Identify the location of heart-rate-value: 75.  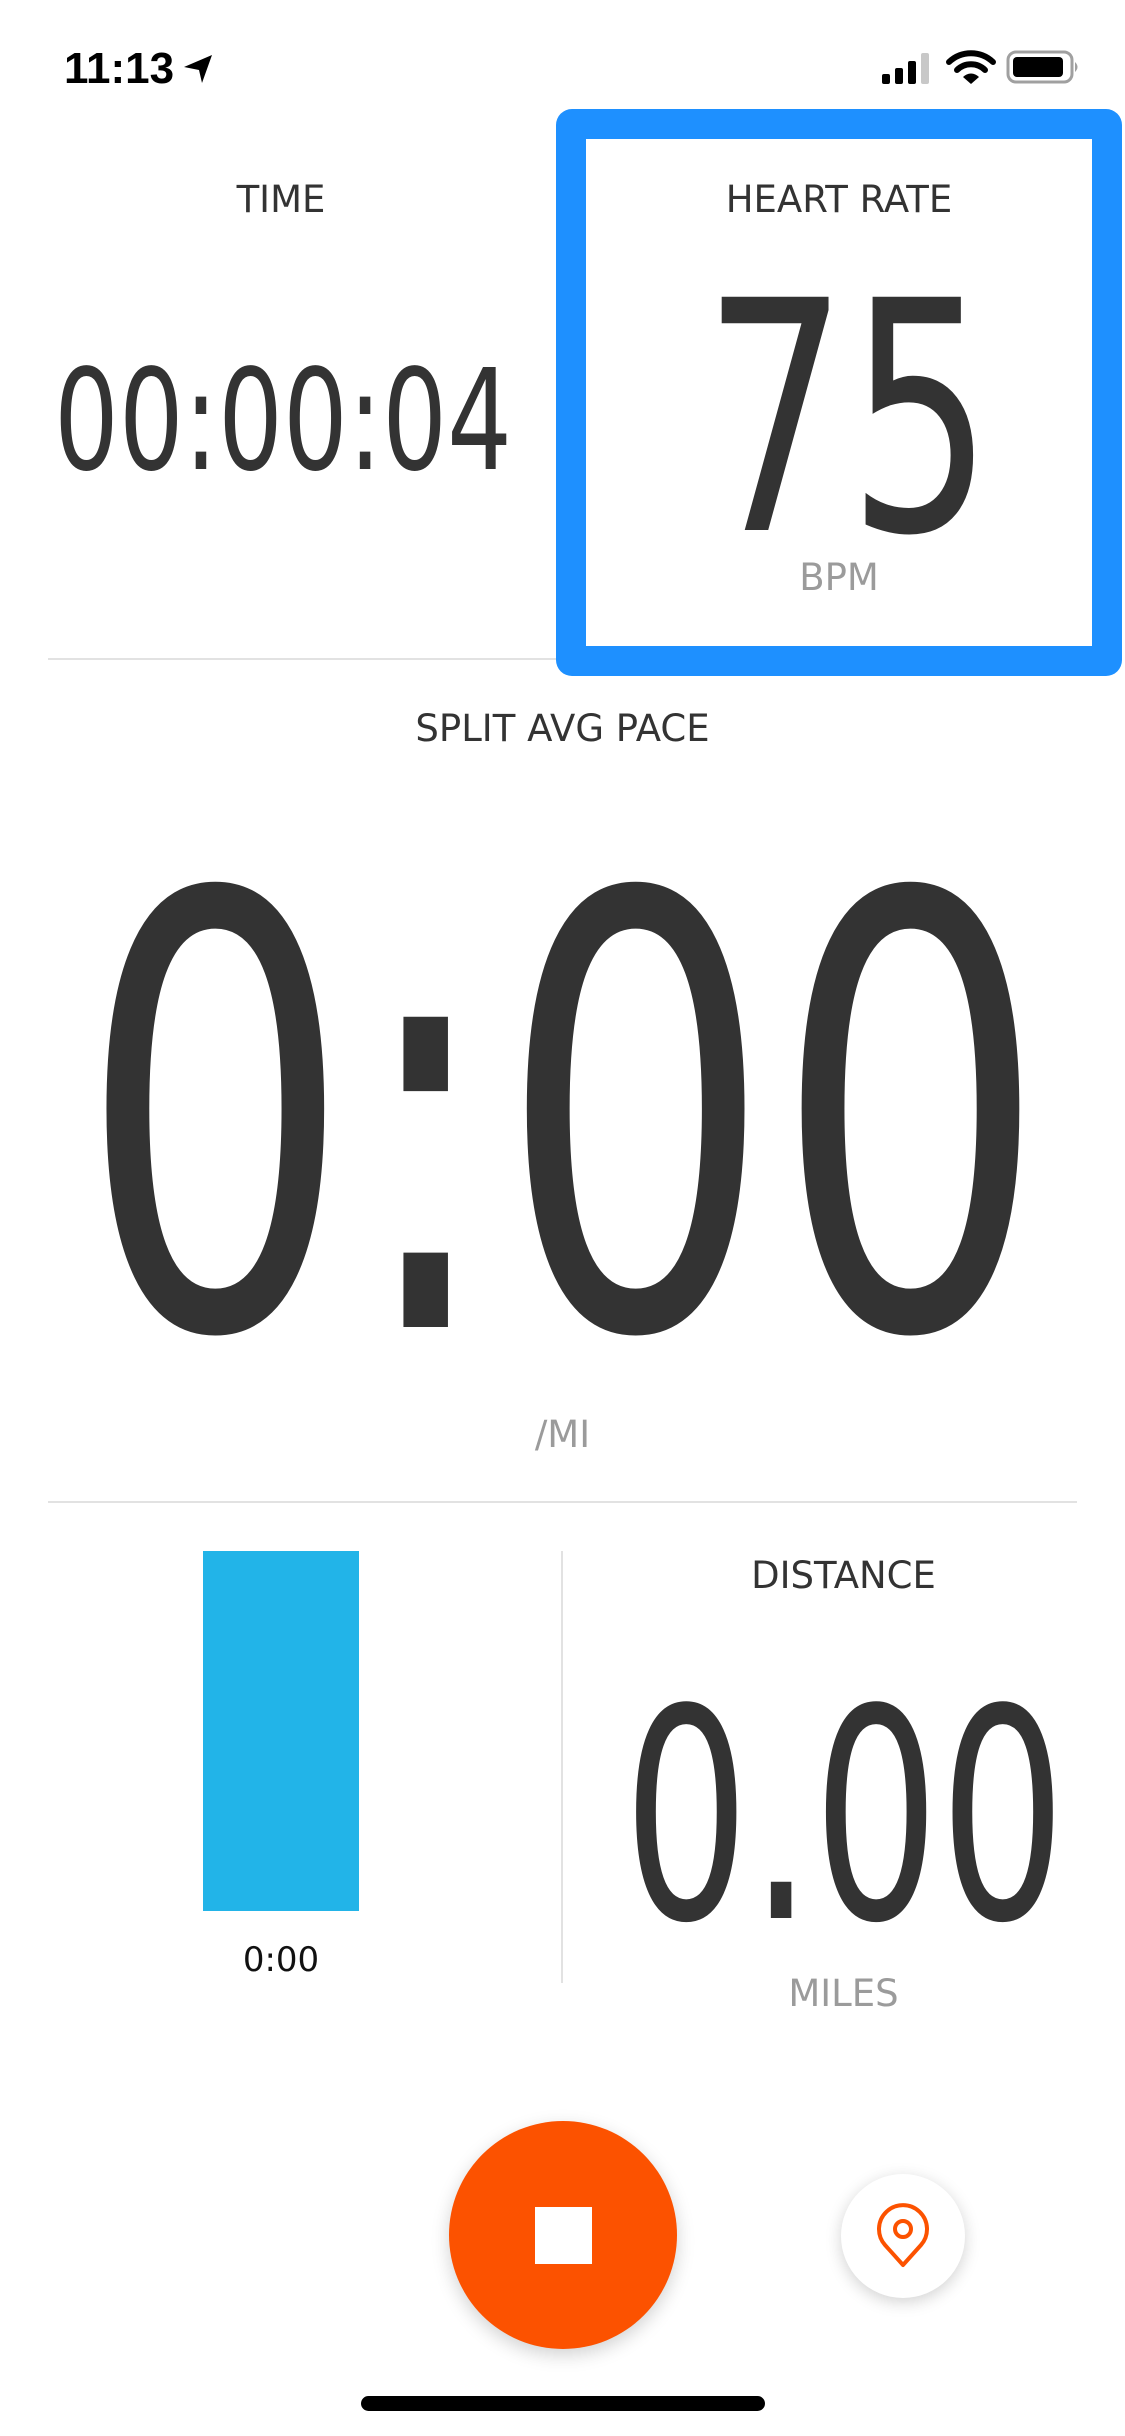
(848, 415).